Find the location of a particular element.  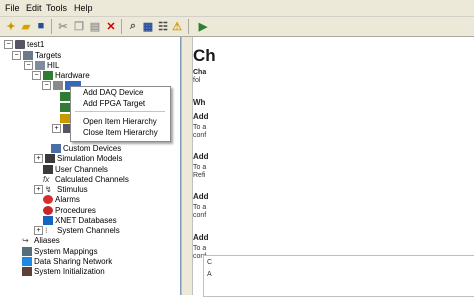

hardware-icon is located at coordinates (48, 75).